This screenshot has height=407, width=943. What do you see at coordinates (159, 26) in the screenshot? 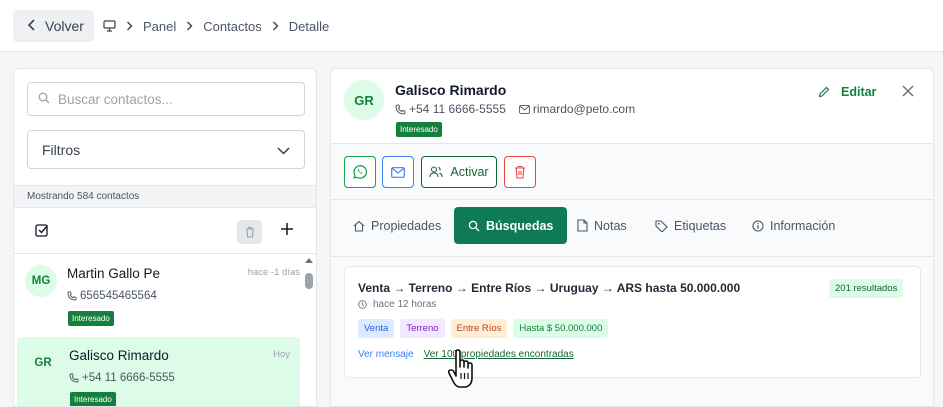
I see `breadcrumb-panel: Panel` at bounding box center [159, 26].